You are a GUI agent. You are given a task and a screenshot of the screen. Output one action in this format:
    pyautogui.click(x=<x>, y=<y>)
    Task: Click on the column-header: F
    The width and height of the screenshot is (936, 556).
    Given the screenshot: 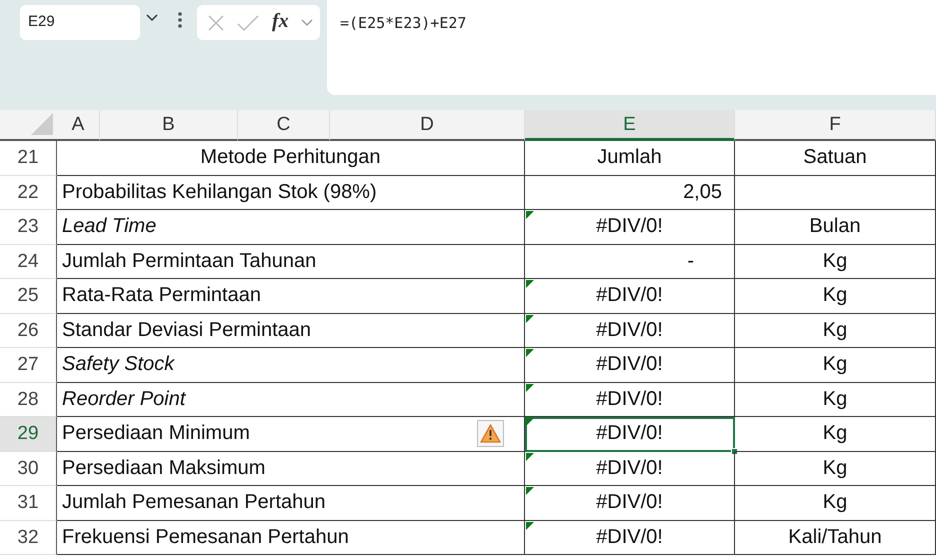 What is the action you would take?
    pyautogui.click(x=835, y=125)
    